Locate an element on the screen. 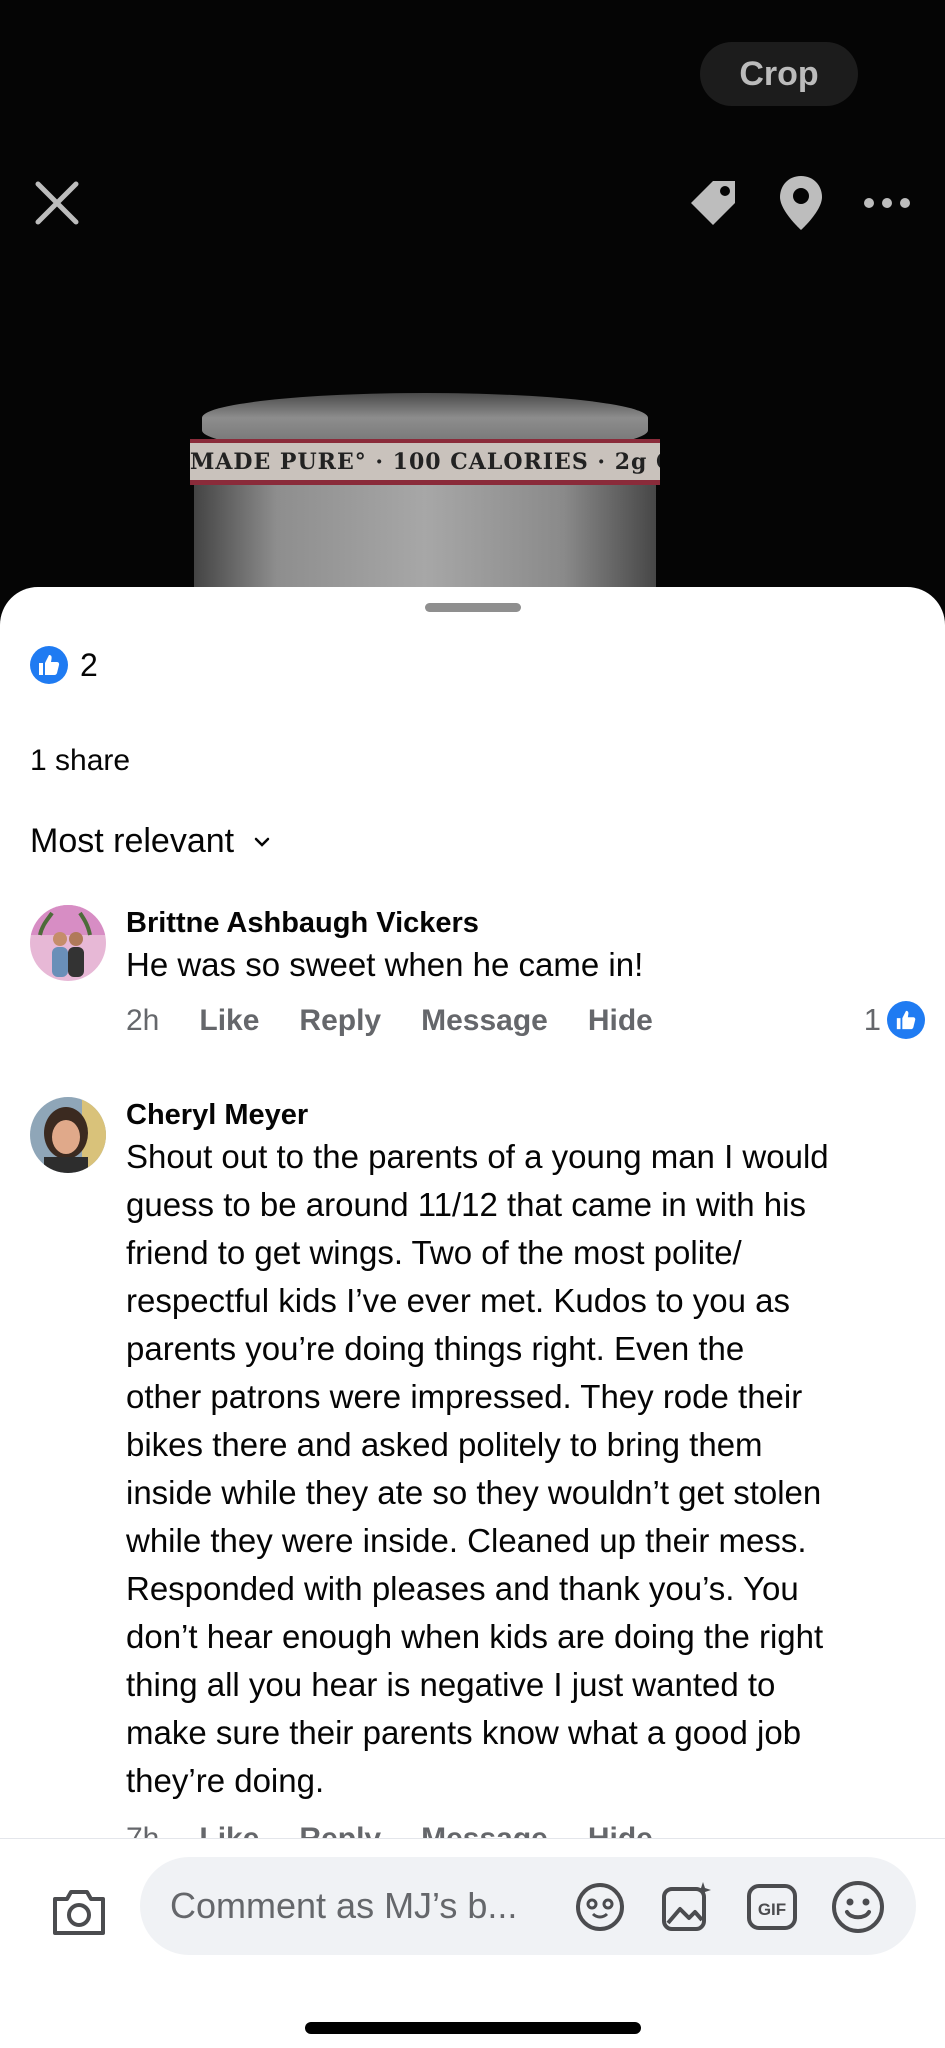 The height and width of the screenshot is (2048, 945). comment-text-line: they’re doing. is located at coordinates (225, 1780).